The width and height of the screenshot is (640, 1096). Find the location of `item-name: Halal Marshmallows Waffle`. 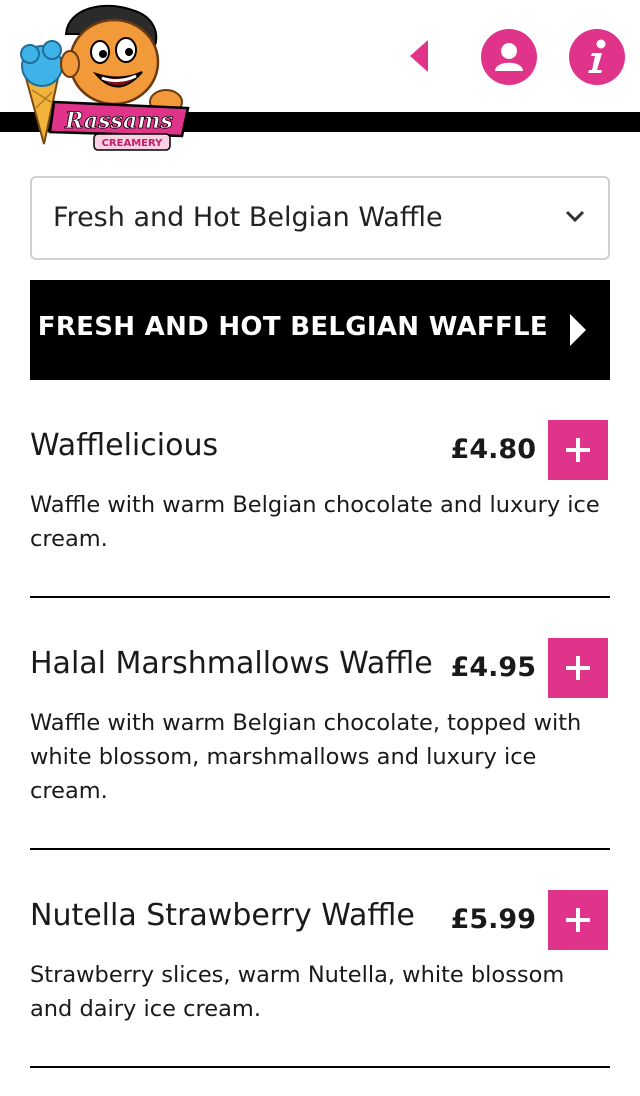

item-name: Halal Marshmallows Waffle is located at coordinates (231, 663).